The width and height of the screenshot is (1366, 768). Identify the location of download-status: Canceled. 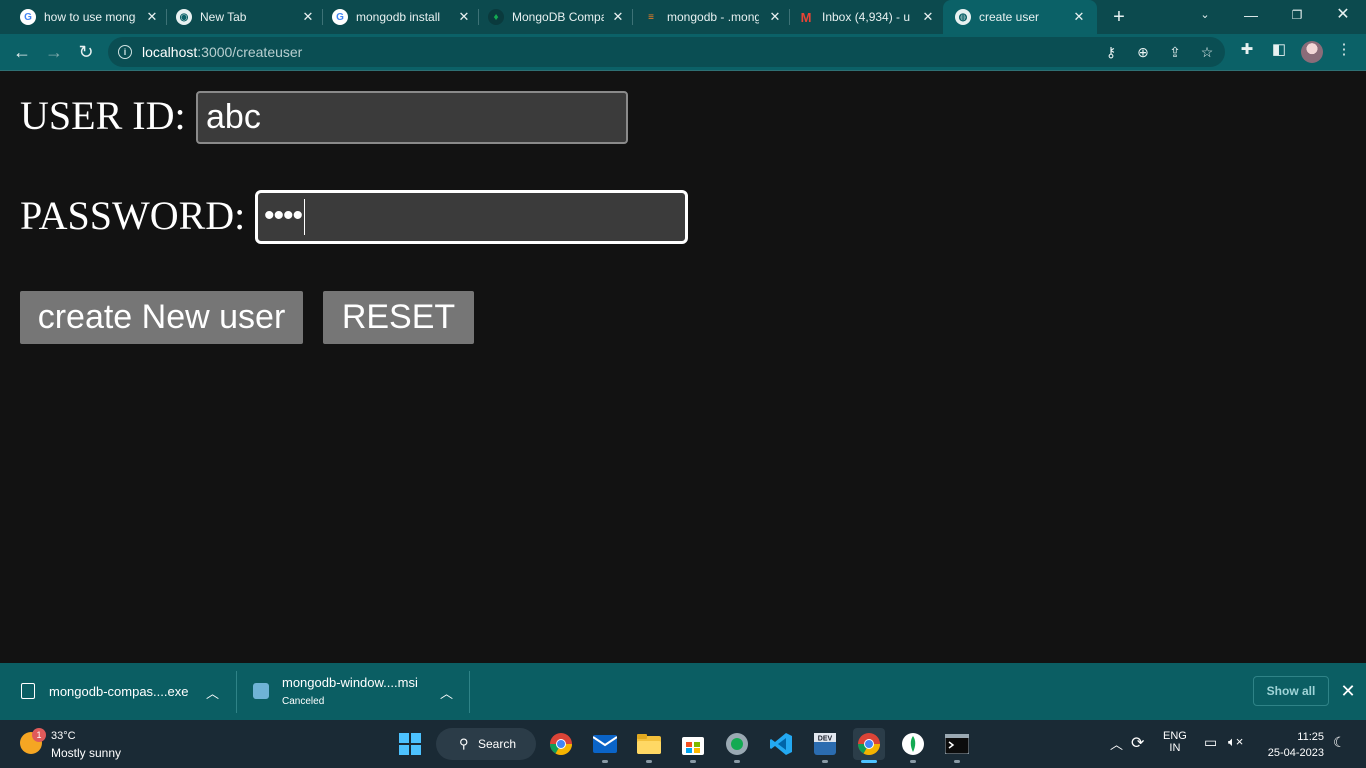
(303, 701).